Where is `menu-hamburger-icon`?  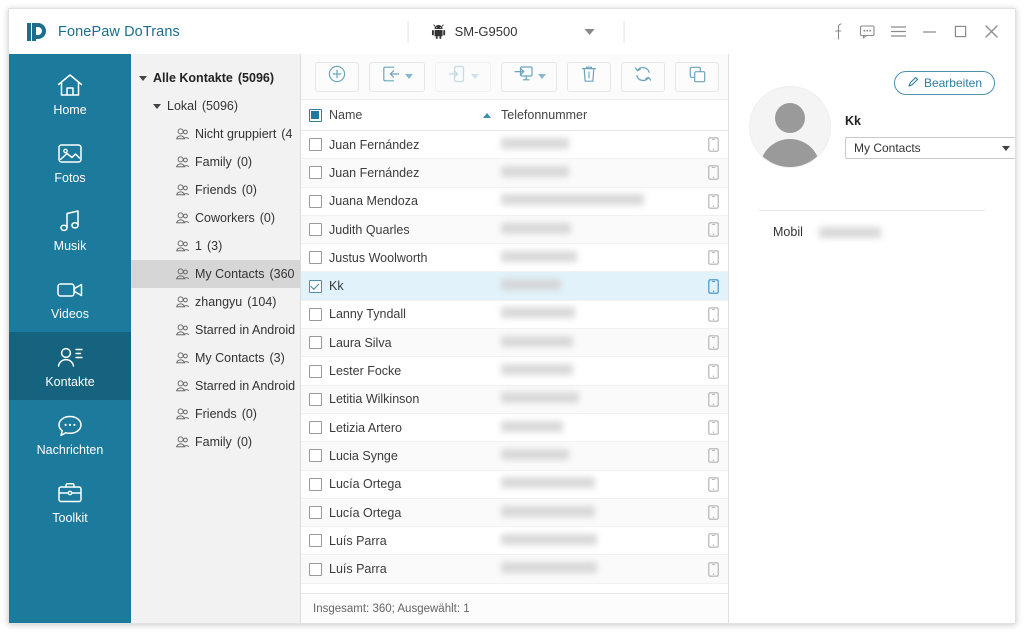 menu-hamburger-icon is located at coordinates (898, 32).